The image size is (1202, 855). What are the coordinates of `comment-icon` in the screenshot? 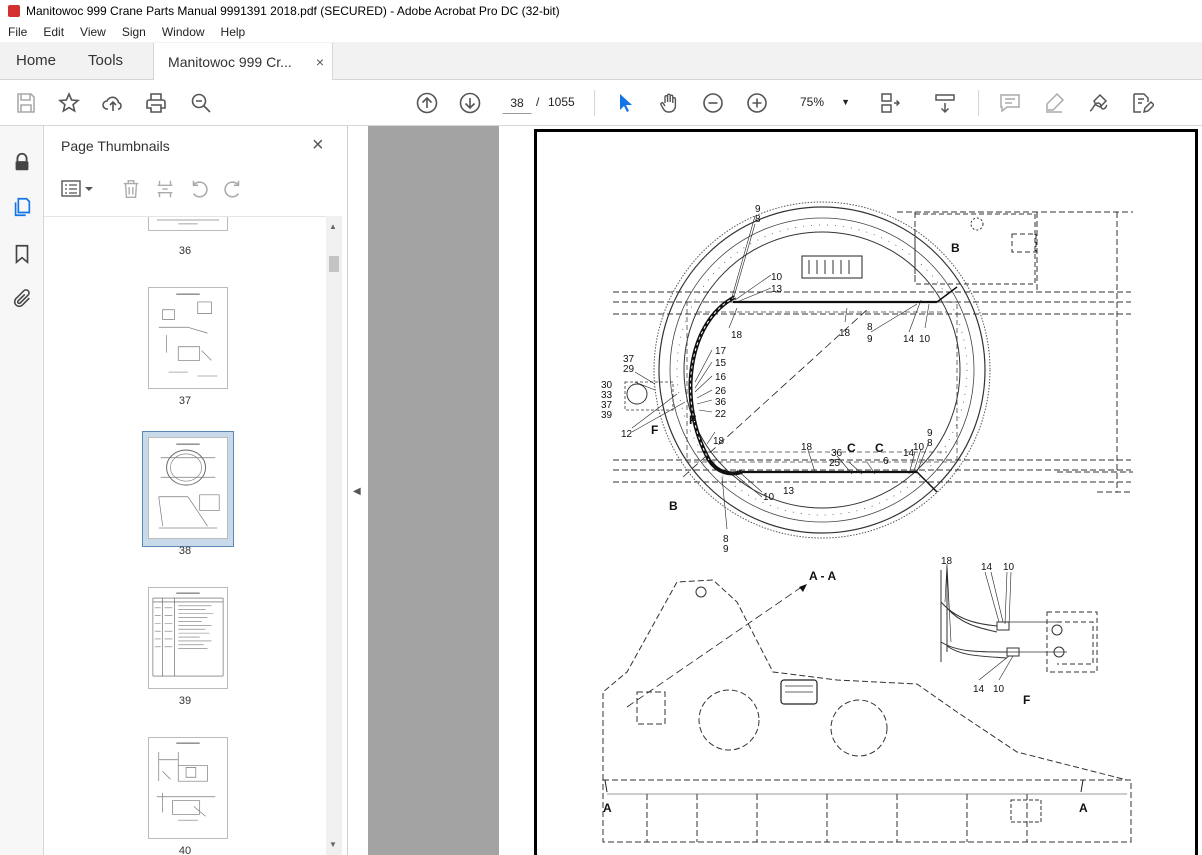 It's located at (1010, 103).